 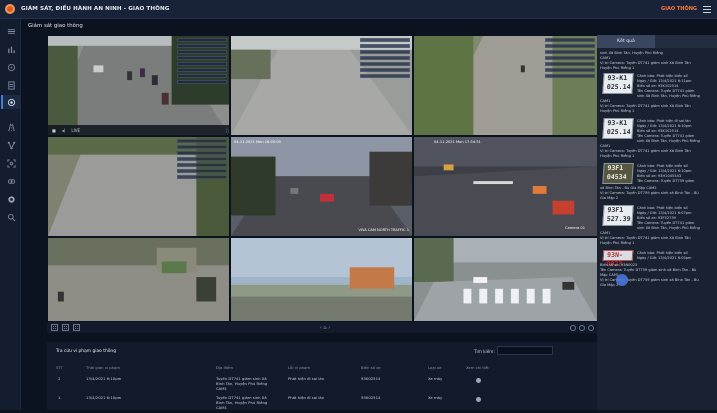 I want to click on cursor-indicator, so click(x=622, y=280).